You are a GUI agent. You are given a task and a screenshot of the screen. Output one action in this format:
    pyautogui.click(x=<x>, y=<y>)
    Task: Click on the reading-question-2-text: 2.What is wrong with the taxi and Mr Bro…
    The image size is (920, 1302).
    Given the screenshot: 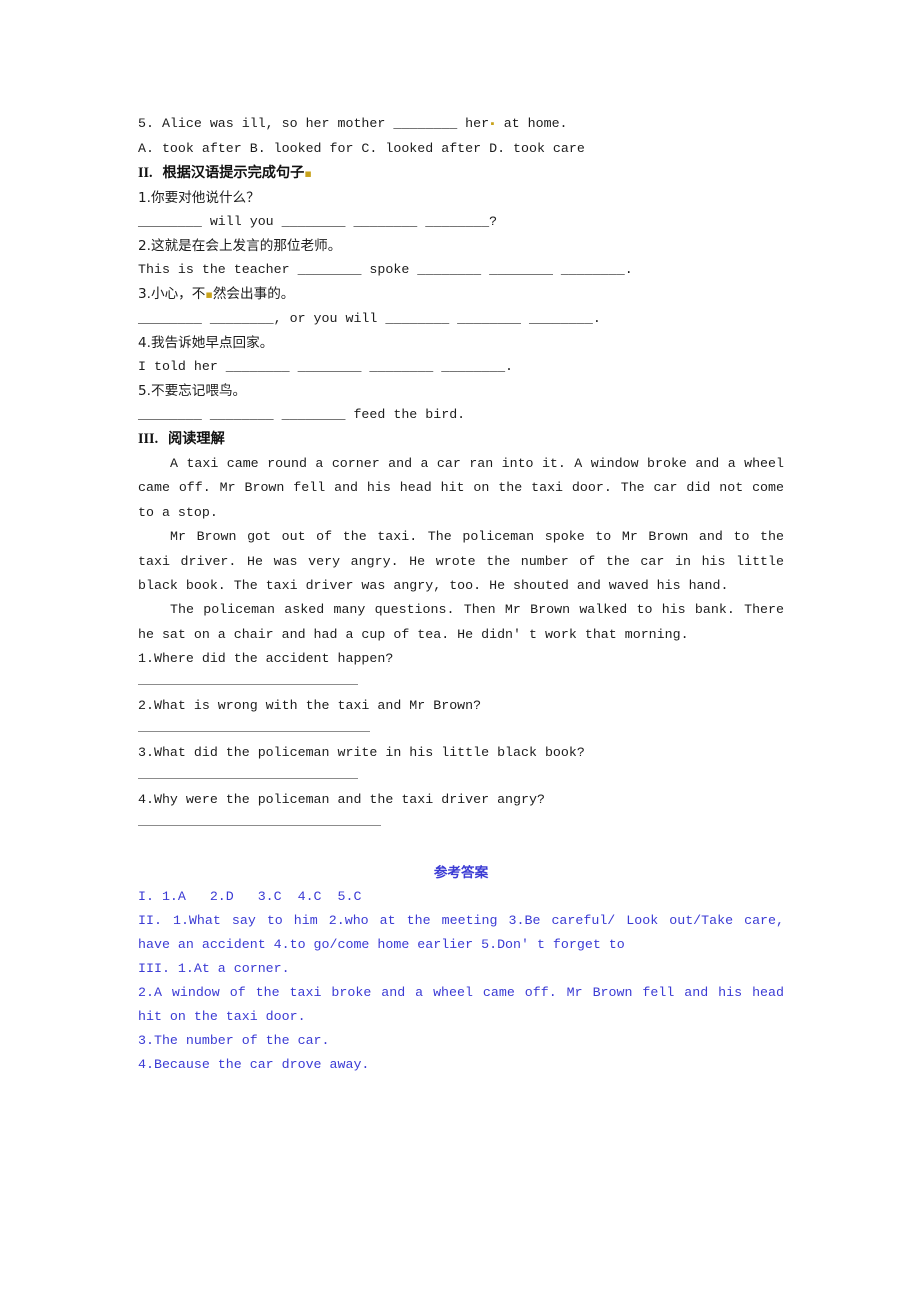 What is the action you would take?
    pyautogui.click(x=310, y=706)
    